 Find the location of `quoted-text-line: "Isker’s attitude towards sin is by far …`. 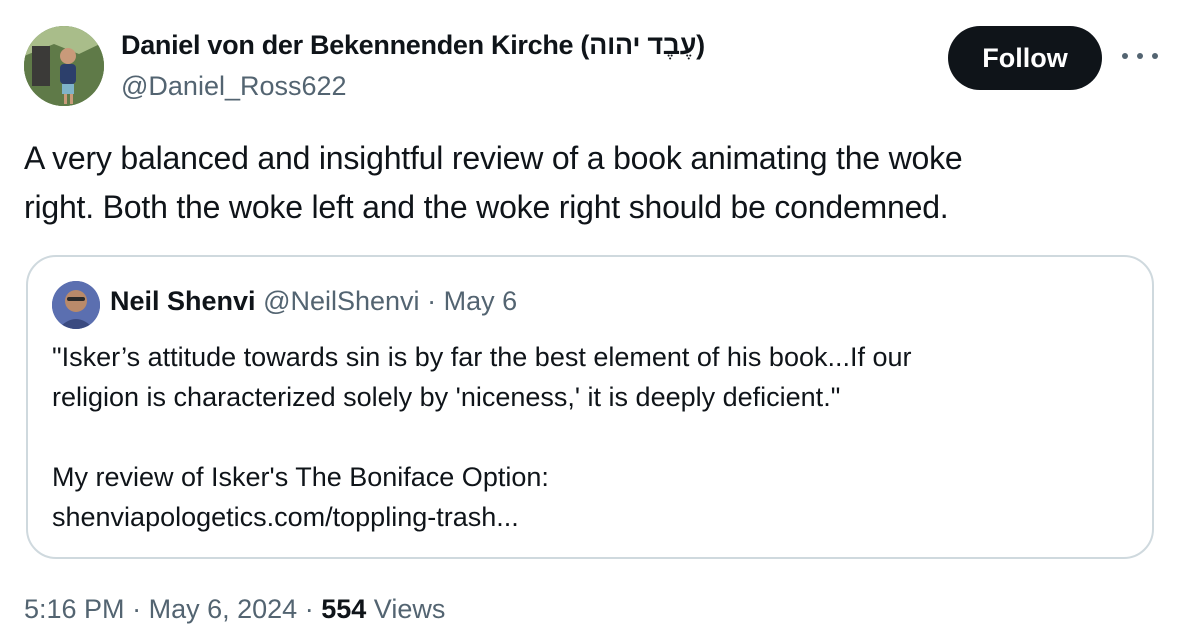

quoted-text-line: "Isker’s attitude towards sin is by far … is located at coordinates (482, 357).